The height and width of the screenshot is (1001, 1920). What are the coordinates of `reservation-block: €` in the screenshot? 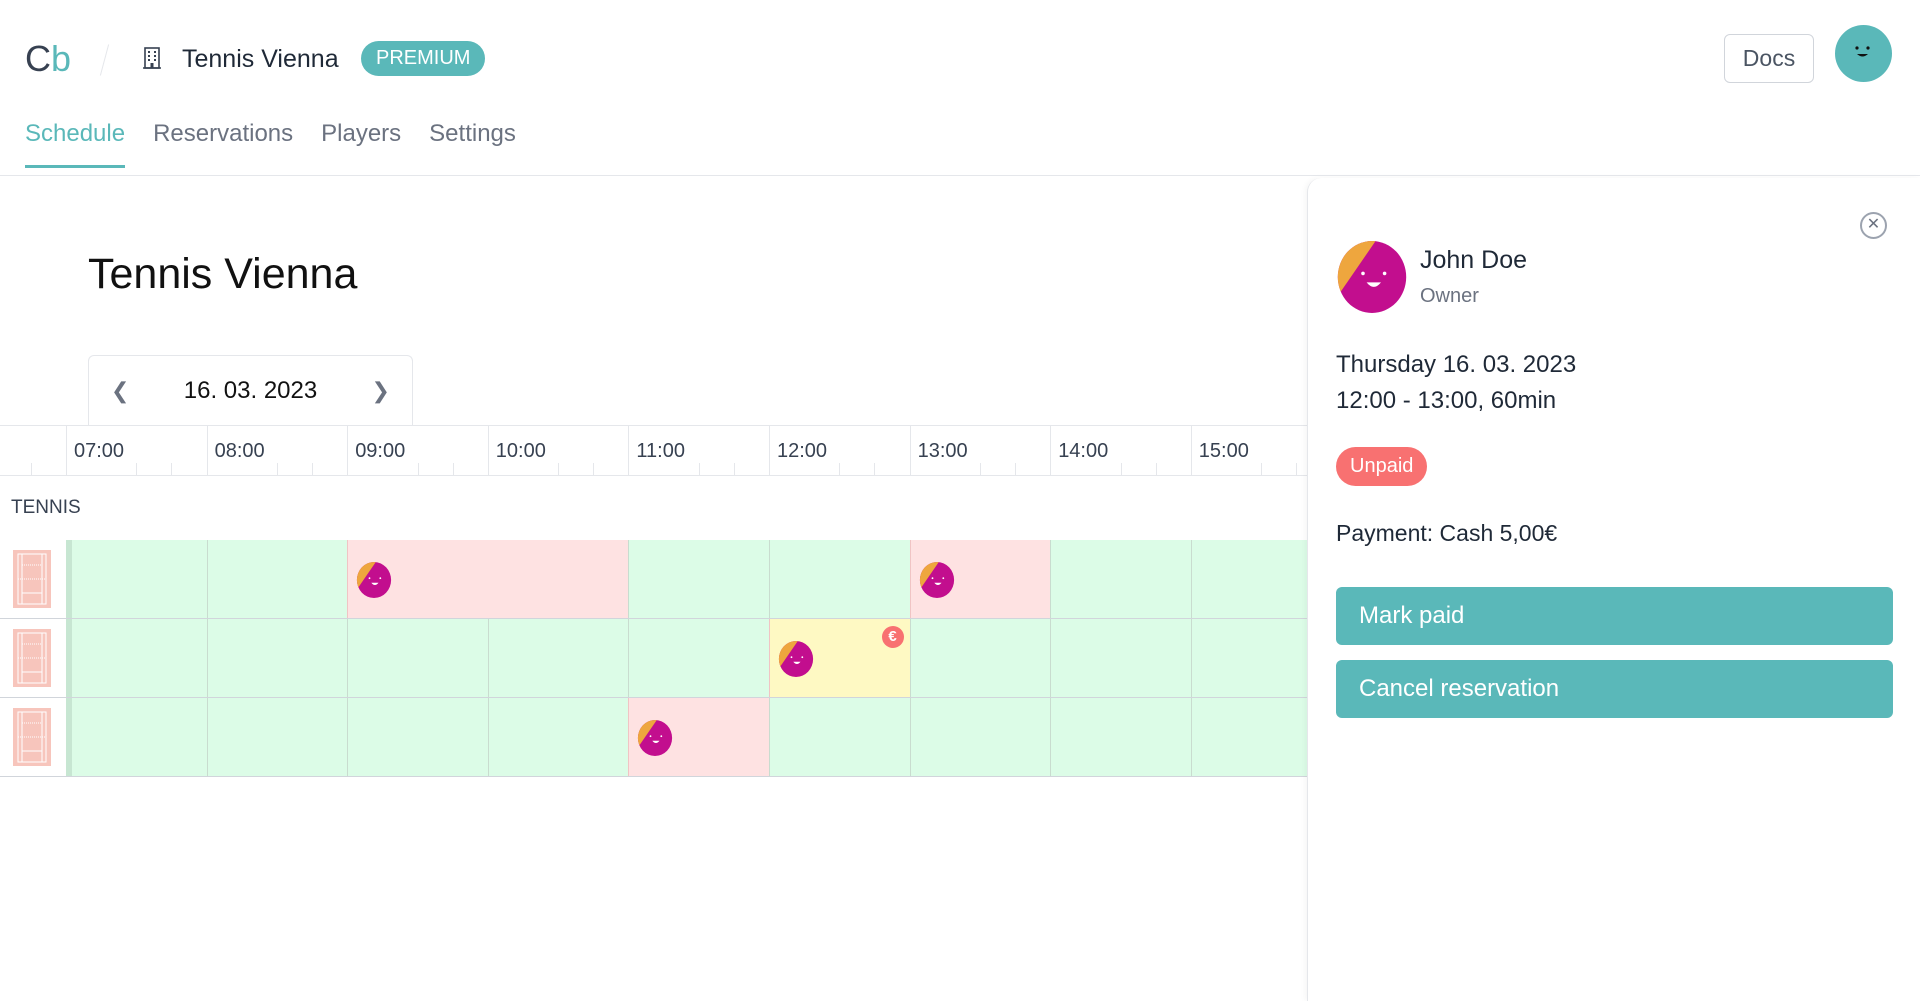 It's located at (839, 658).